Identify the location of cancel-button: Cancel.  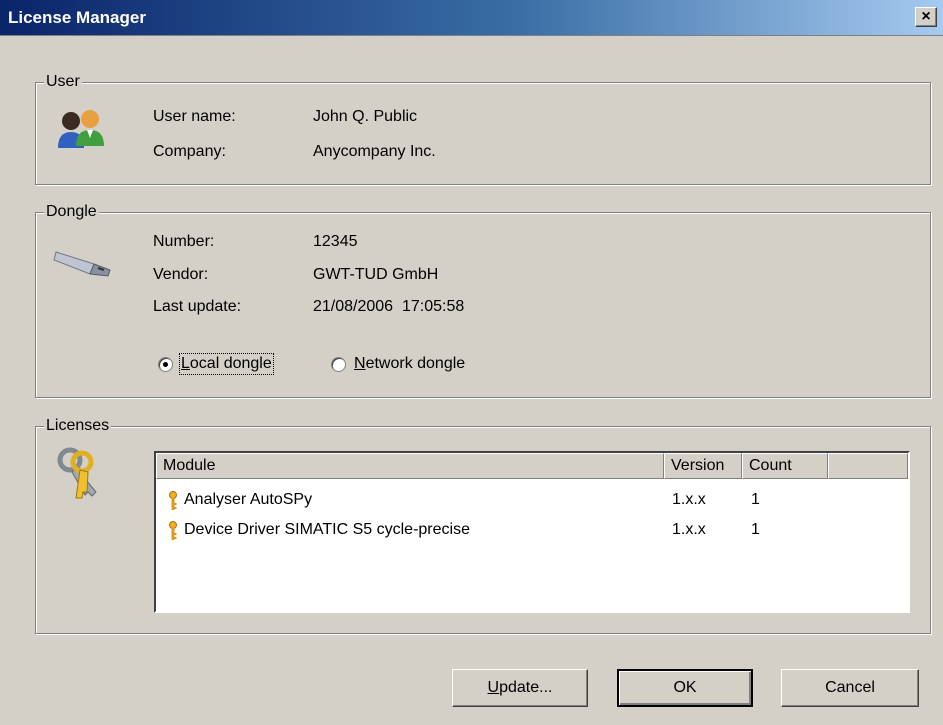
(850, 688).